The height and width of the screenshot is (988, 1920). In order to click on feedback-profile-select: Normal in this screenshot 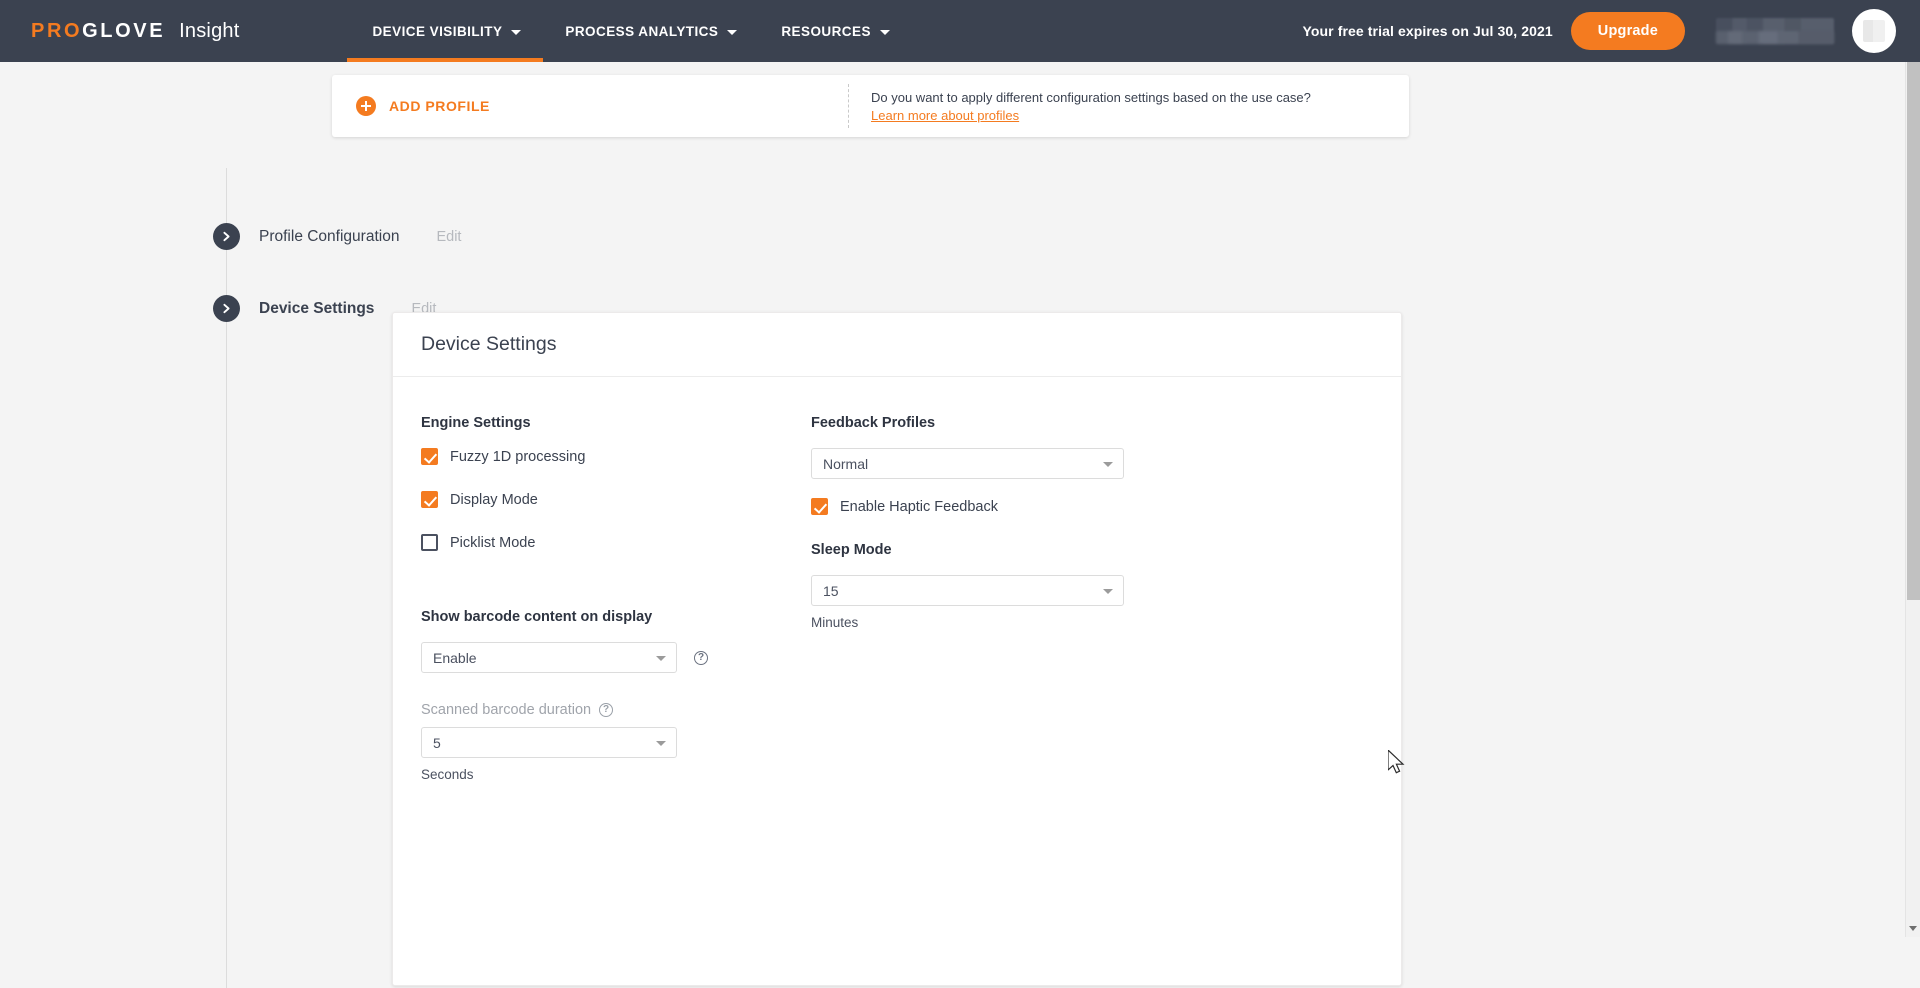, I will do `click(967, 463)`.